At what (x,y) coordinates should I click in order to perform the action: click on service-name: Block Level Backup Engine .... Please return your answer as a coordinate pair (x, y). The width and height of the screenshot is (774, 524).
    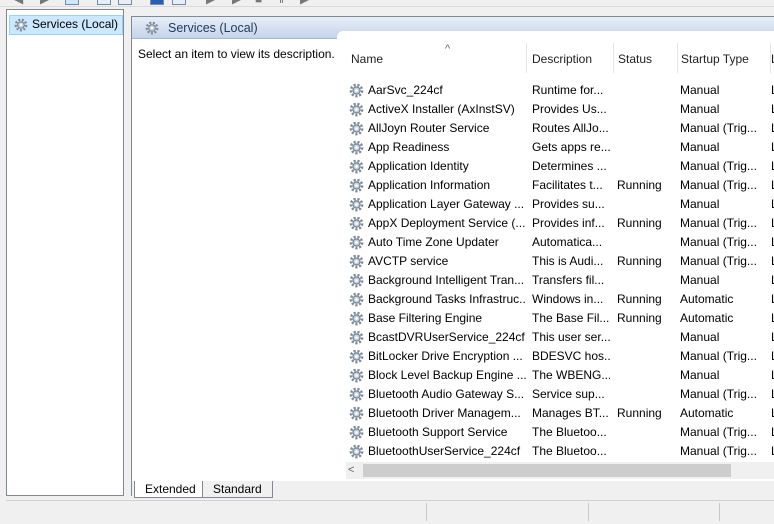
    Looking at the image, I should click on (447, 375).